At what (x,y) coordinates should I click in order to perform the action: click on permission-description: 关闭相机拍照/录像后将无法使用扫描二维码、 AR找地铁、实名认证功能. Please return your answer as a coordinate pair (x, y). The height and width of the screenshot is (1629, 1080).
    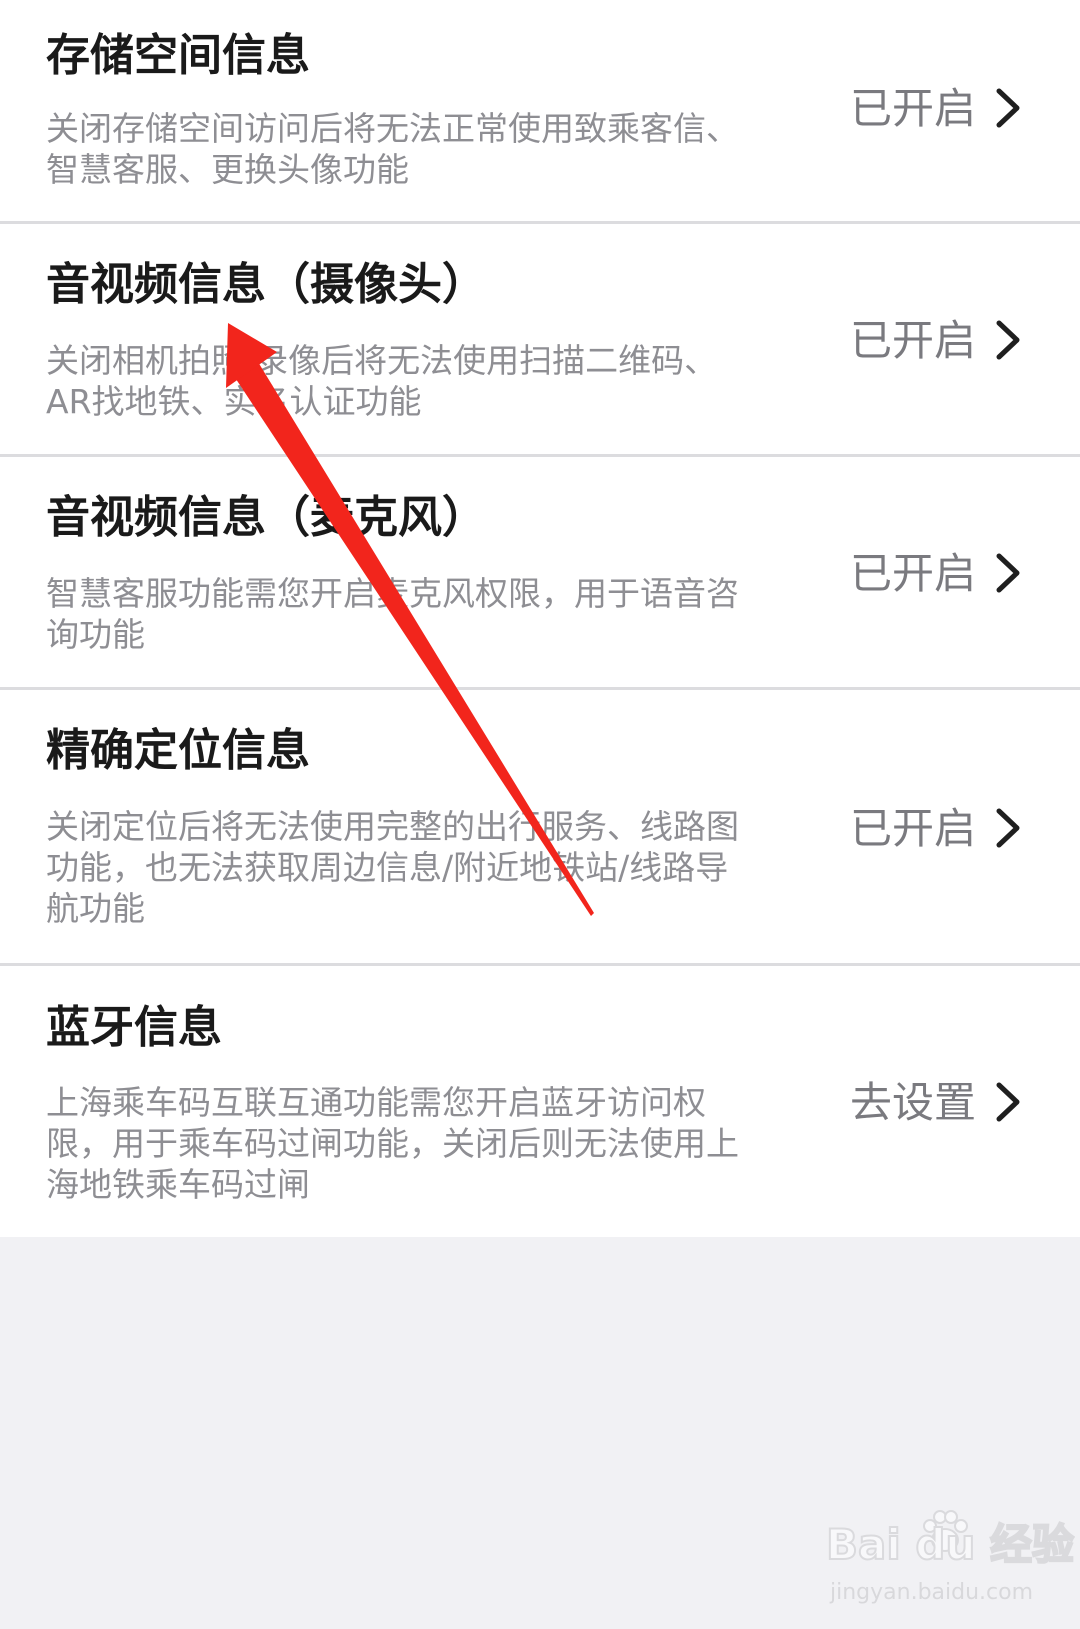
    Looking at the image, I should click on (382, 381).